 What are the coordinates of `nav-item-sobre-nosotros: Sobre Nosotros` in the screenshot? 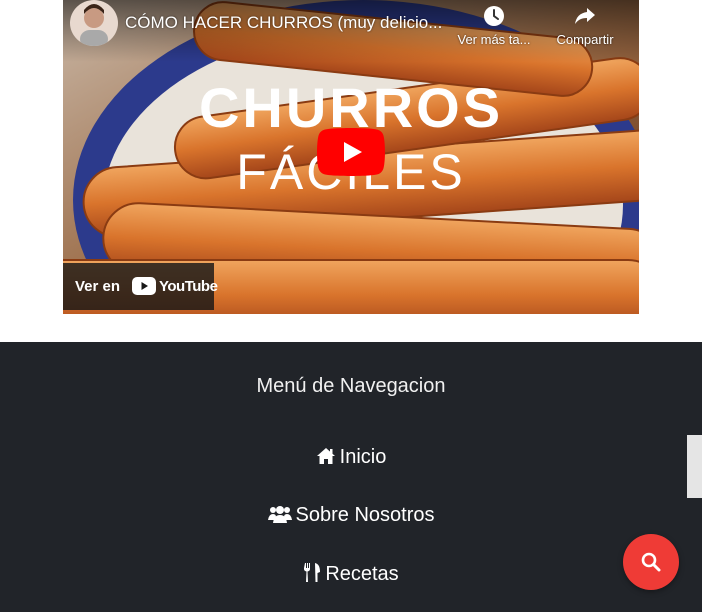 It's located at (351, 515).